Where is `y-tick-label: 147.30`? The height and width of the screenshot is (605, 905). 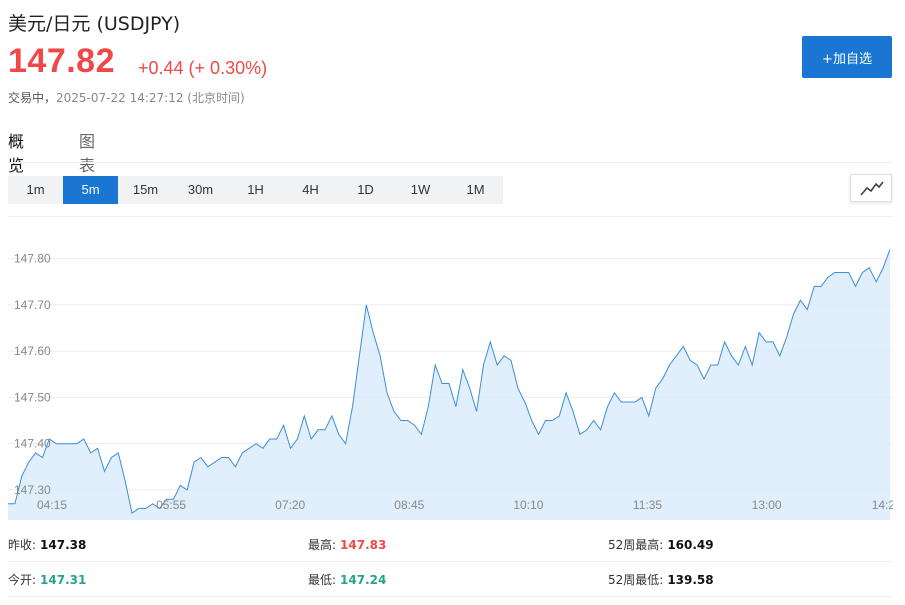
y-tick-label: 147.30 is located at coordinates (32, 490).